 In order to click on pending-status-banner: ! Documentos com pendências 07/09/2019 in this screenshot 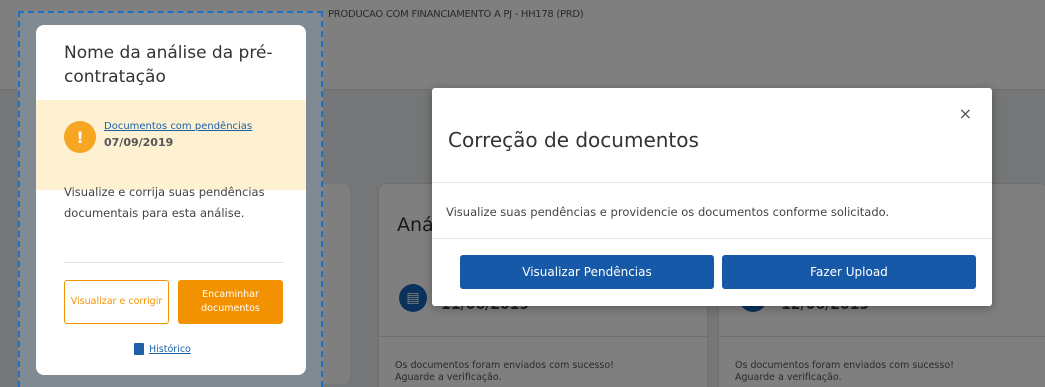, I will do `click(171, 145)`.